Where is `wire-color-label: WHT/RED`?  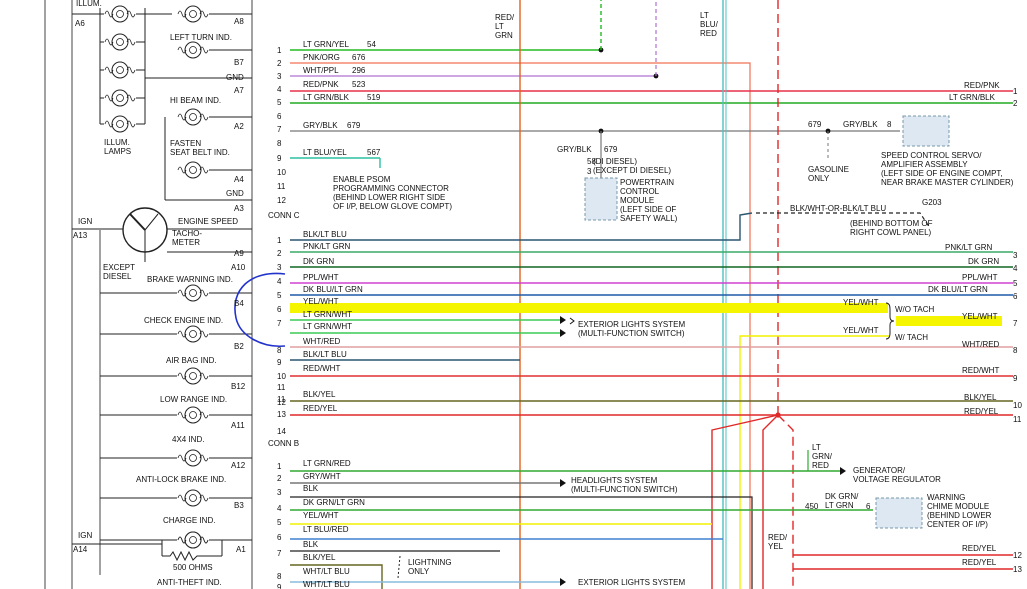 wire-color-label: WHT/RED is located at coordinates (322, 341).